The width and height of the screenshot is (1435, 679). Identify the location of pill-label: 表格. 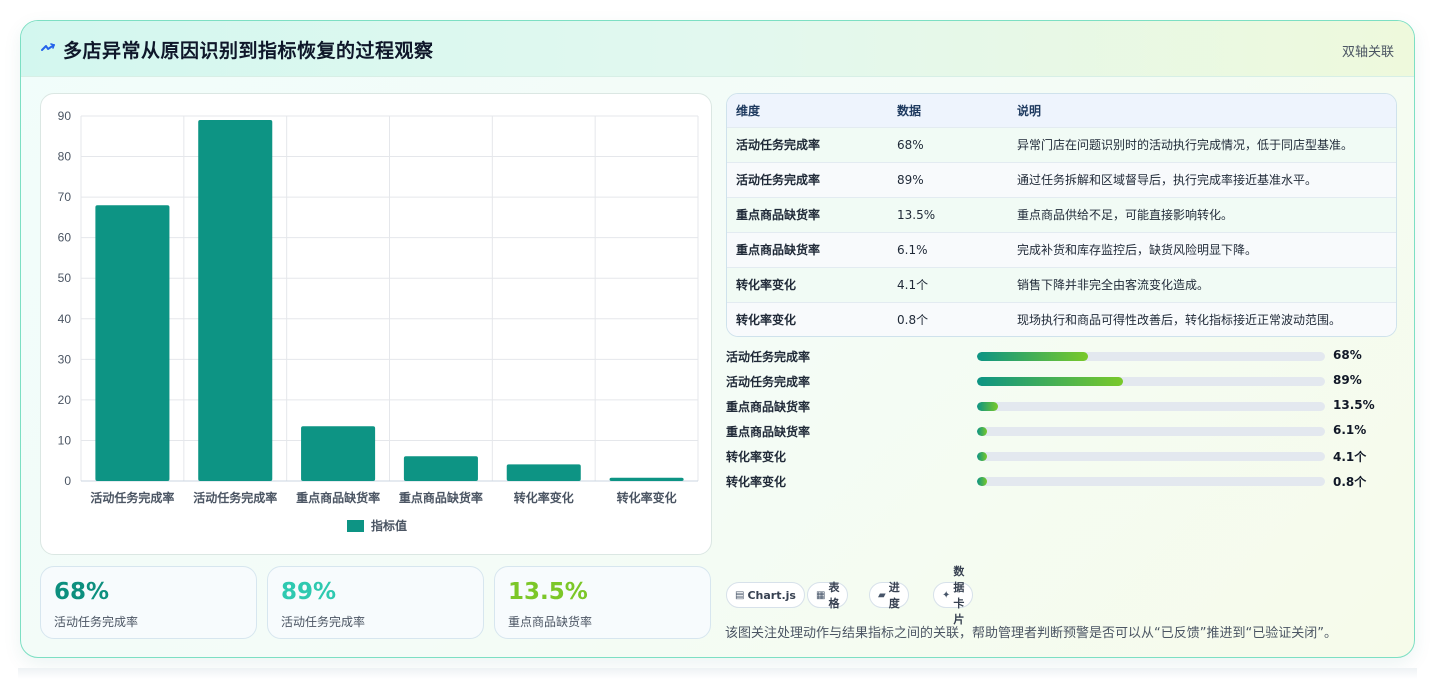
(834, 595).